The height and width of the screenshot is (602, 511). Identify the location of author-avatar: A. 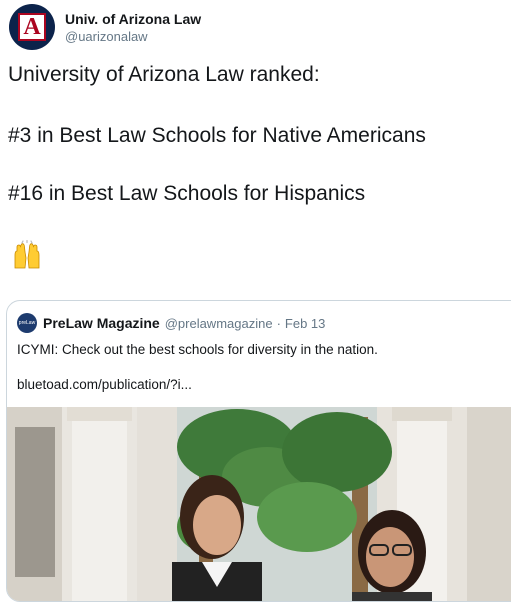
(32, 27).